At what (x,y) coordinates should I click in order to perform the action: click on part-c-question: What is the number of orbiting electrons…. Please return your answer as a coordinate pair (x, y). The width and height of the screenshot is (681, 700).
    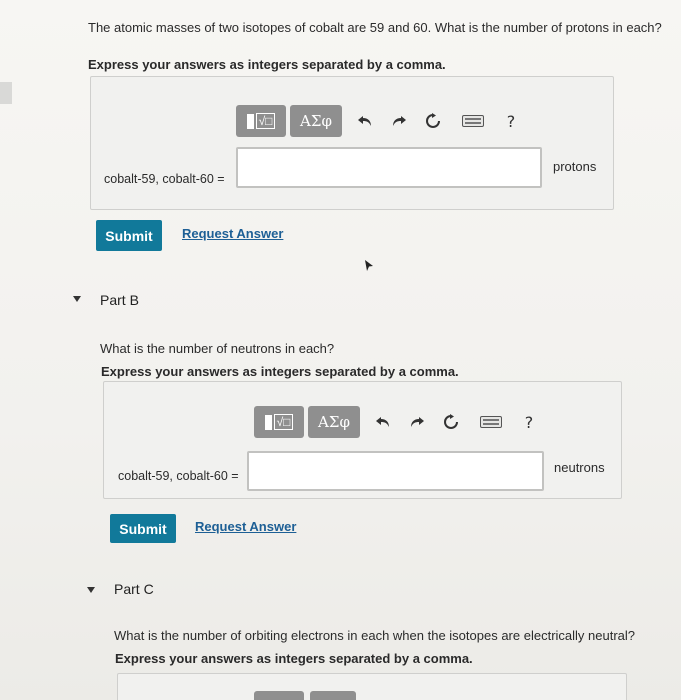
    Looking at the image, I should click on (375, 635).